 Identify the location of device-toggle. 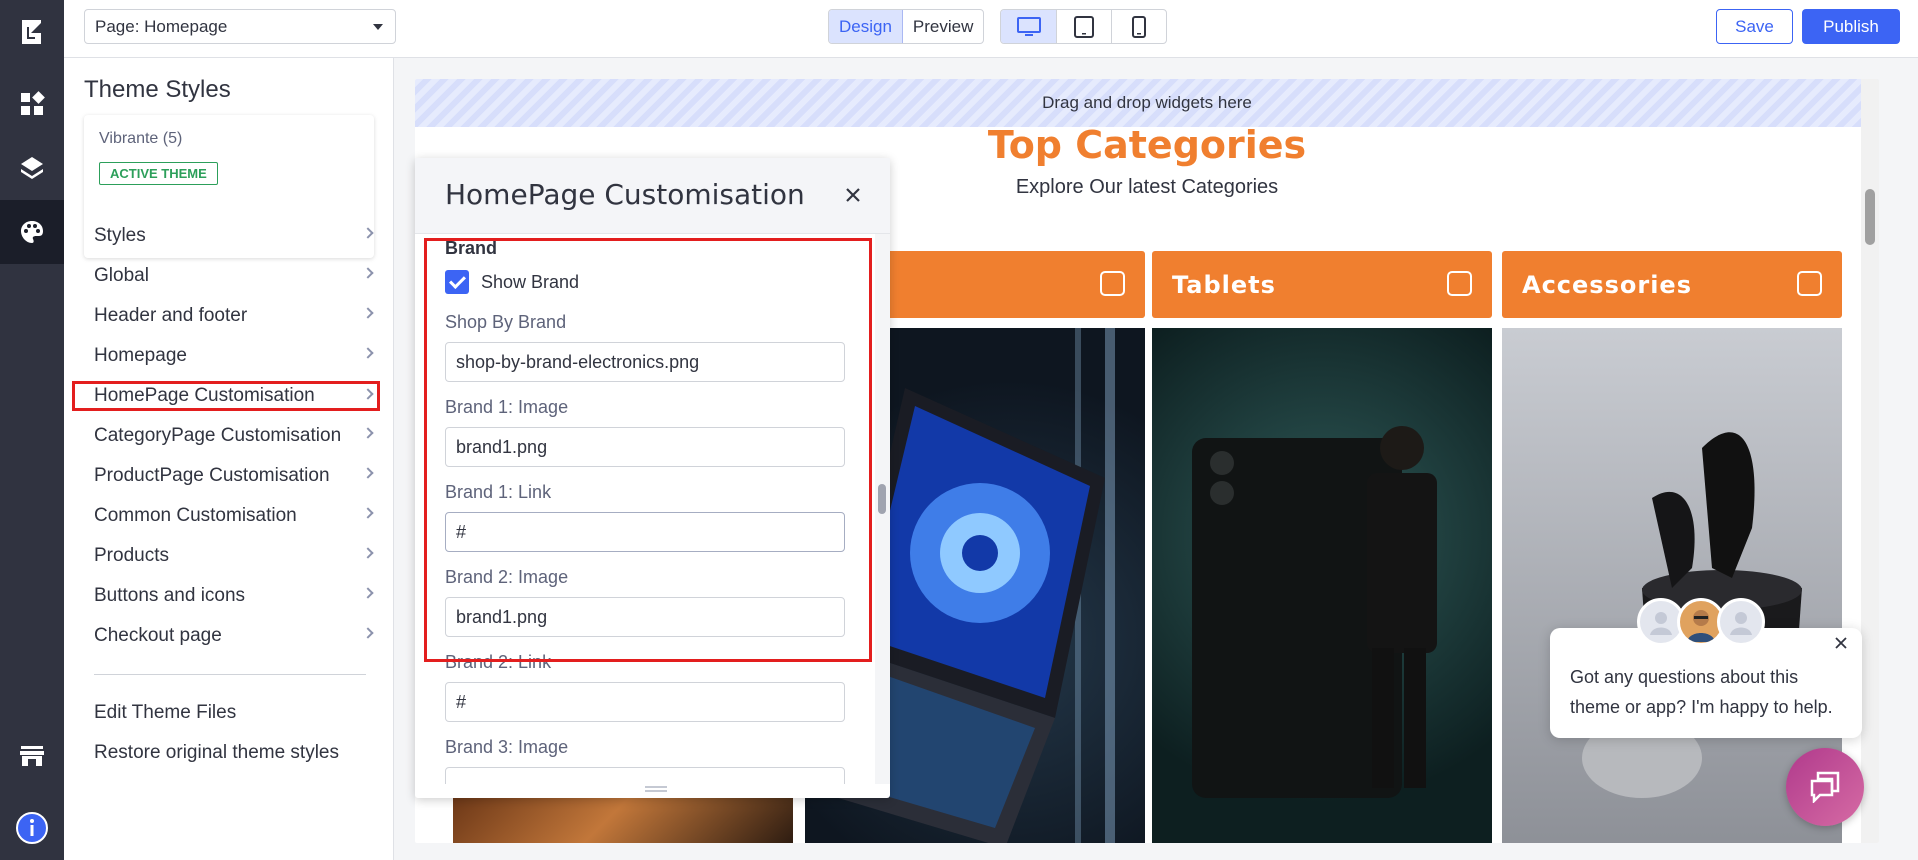
(1083, 26).